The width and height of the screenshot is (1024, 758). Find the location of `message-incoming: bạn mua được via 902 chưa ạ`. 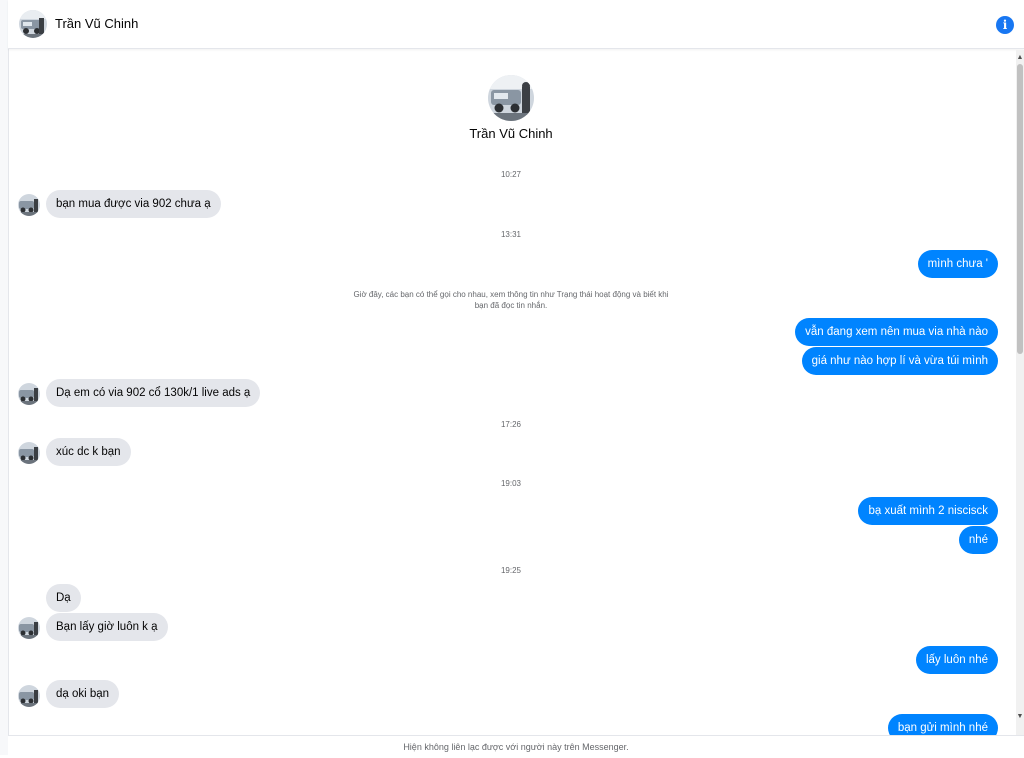

message-incoming: bạn mua được via 902 chưa ạ is located at coordinates (133, 204).